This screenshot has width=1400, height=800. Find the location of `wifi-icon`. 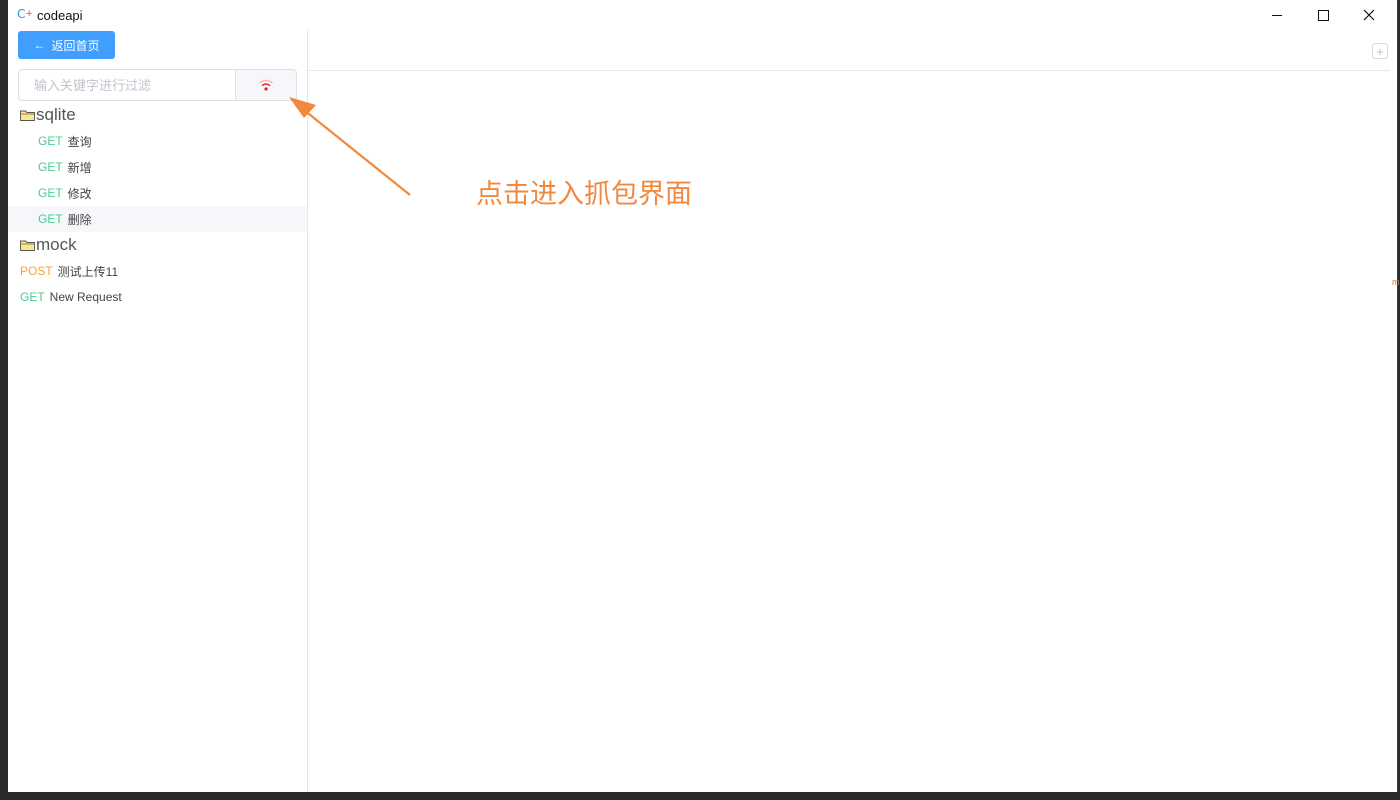

wifi-icon is located at coordinates (266, 85).